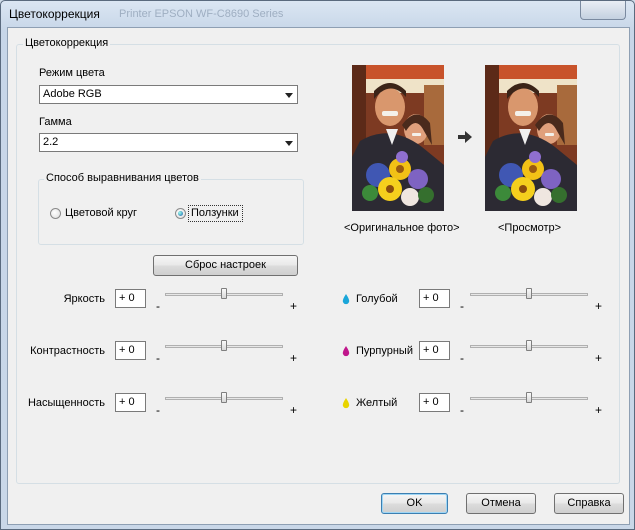  What do you see at coordinates (72, 73) in the screenshot?
I see `color-mode-label: Режим цвета` at bounding box center [72, 73].